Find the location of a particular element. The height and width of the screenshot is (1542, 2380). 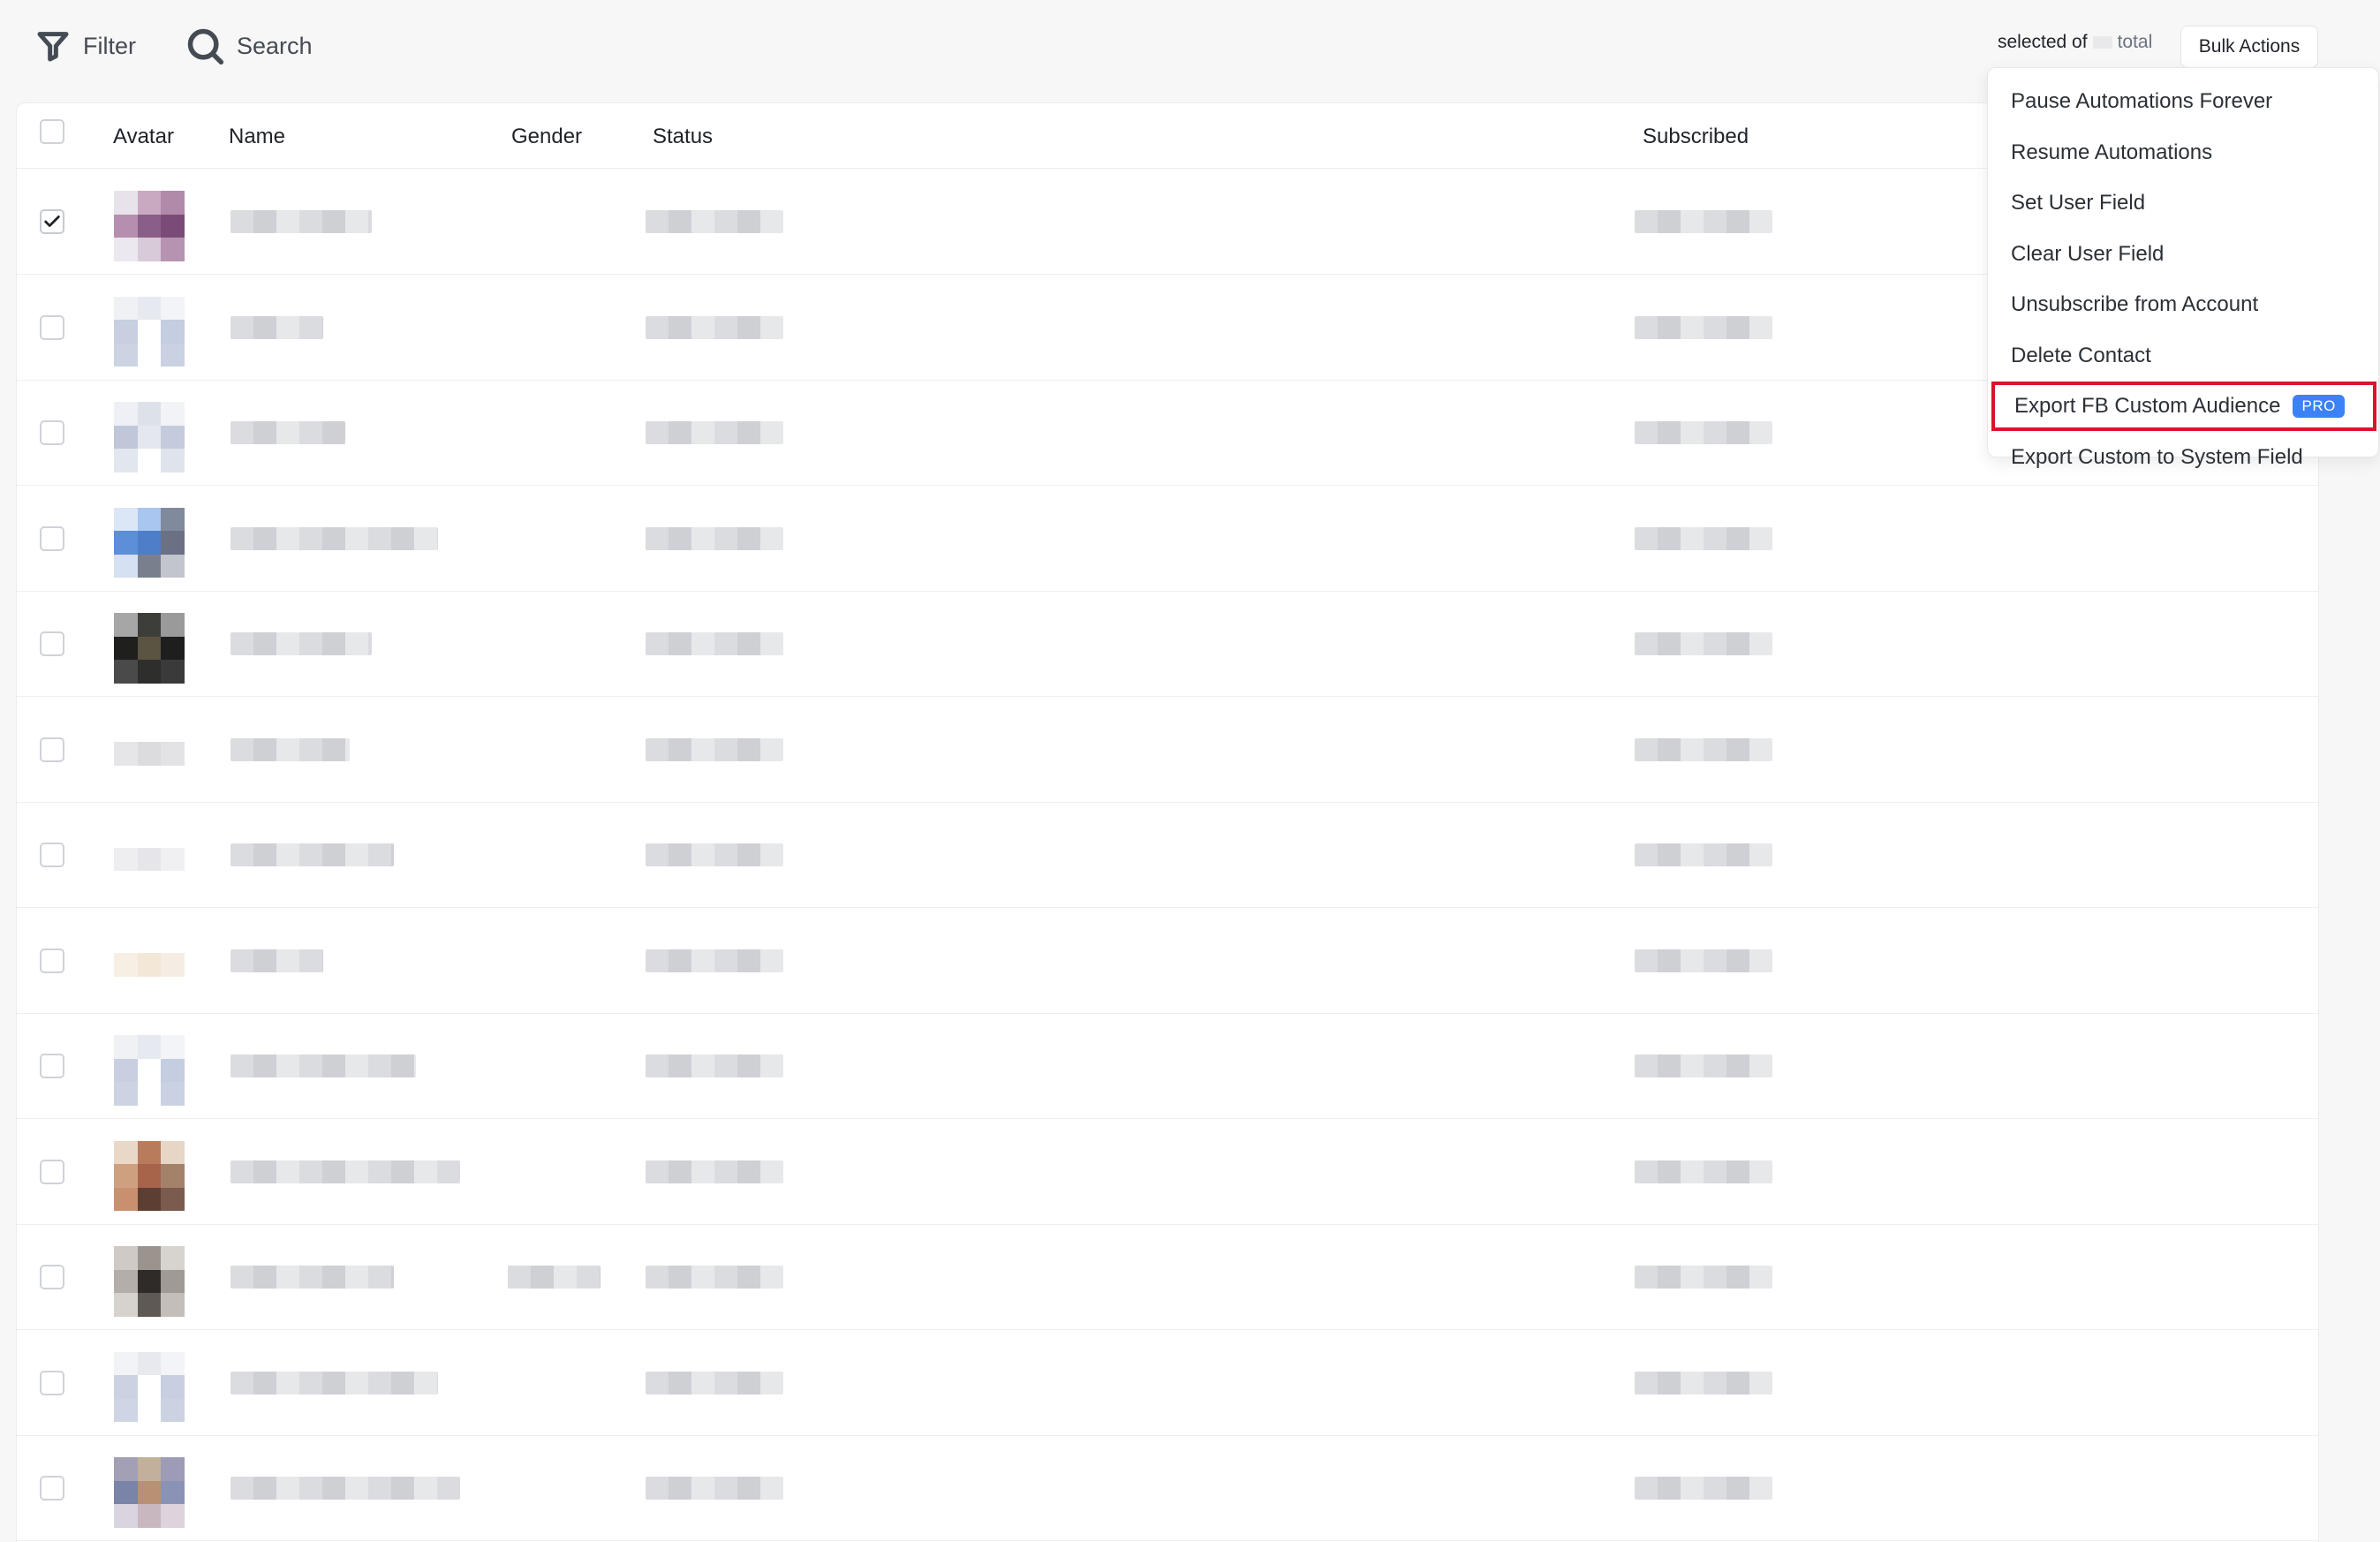

menu-item-label: Resume Automations is located at coordinates (2112, 152).